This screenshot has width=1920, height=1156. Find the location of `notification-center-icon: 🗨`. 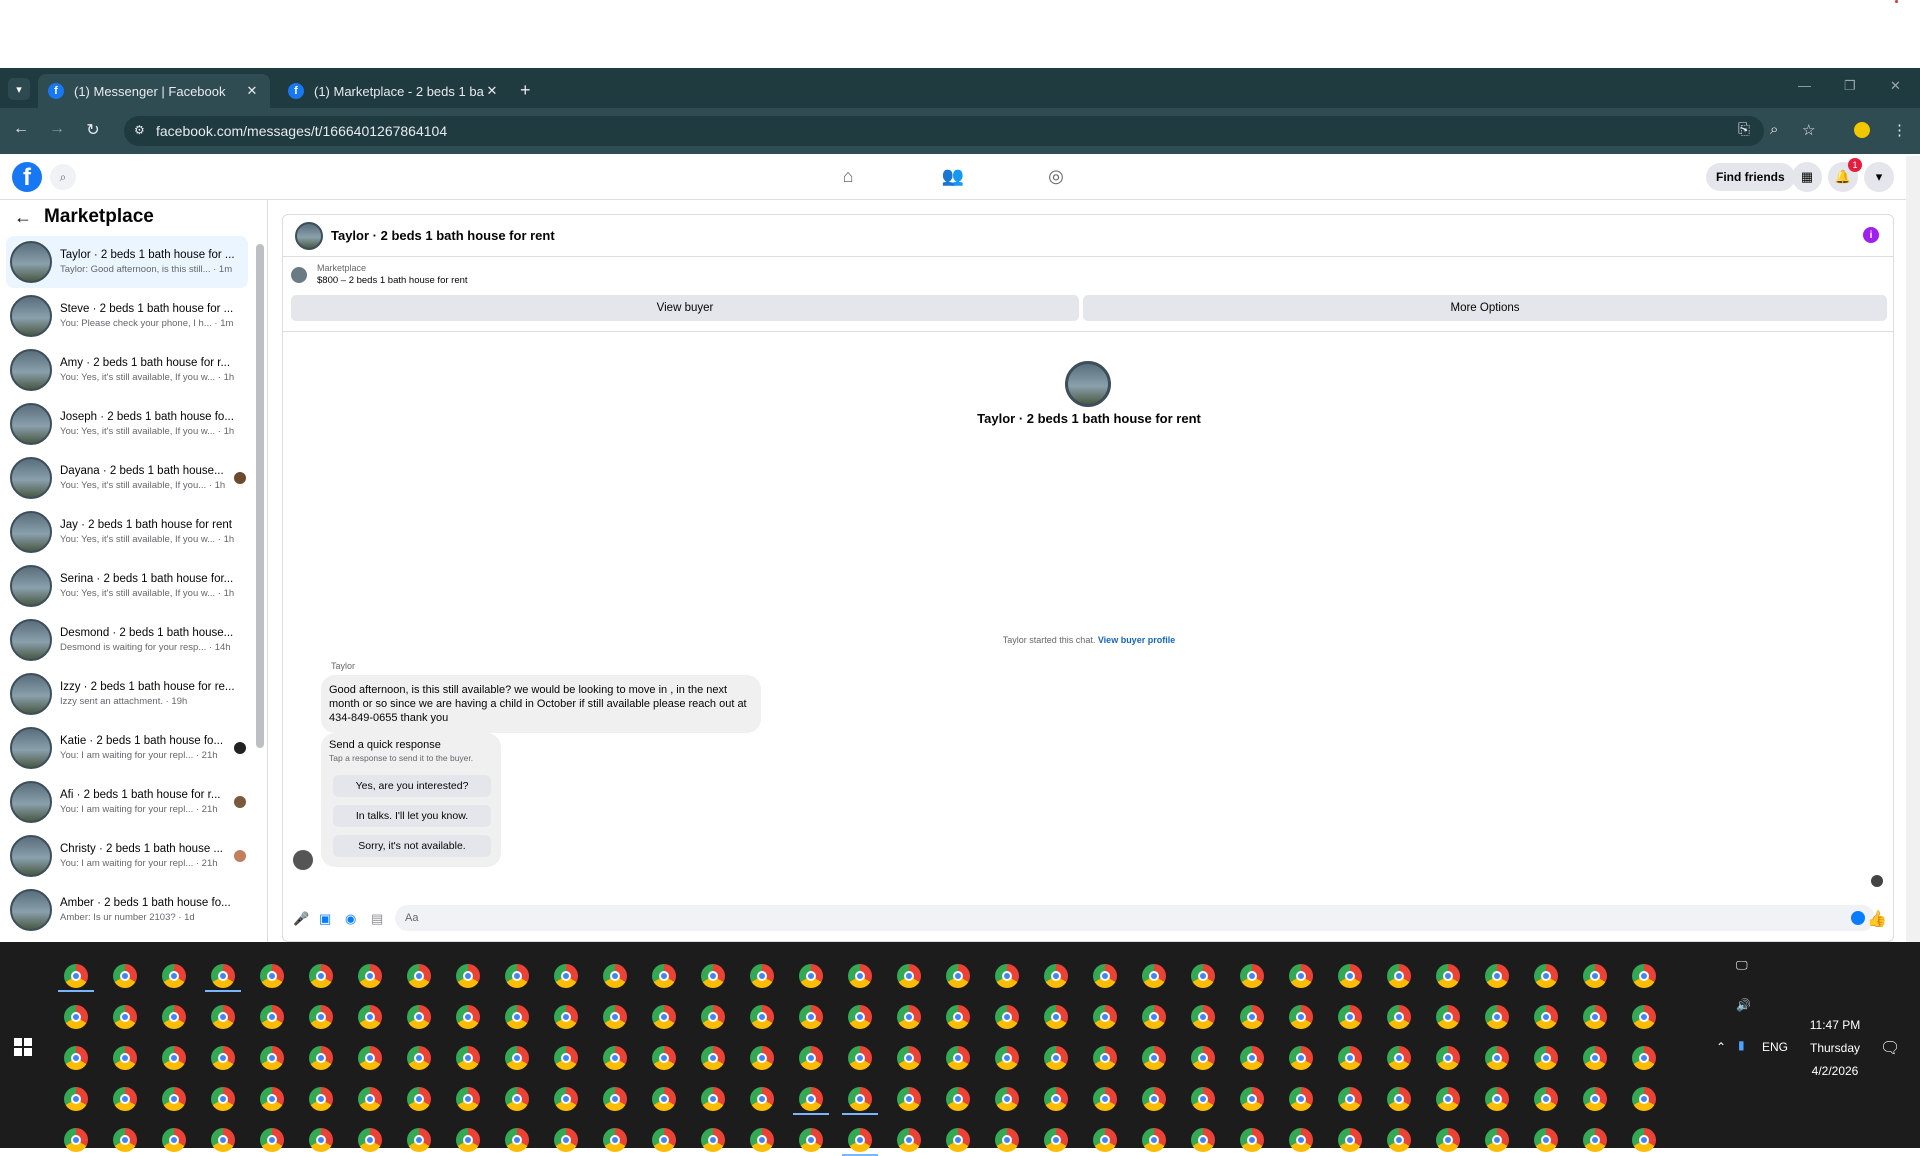

notification-center-icon: 🗨 is located at coordinates (1890, 1048).